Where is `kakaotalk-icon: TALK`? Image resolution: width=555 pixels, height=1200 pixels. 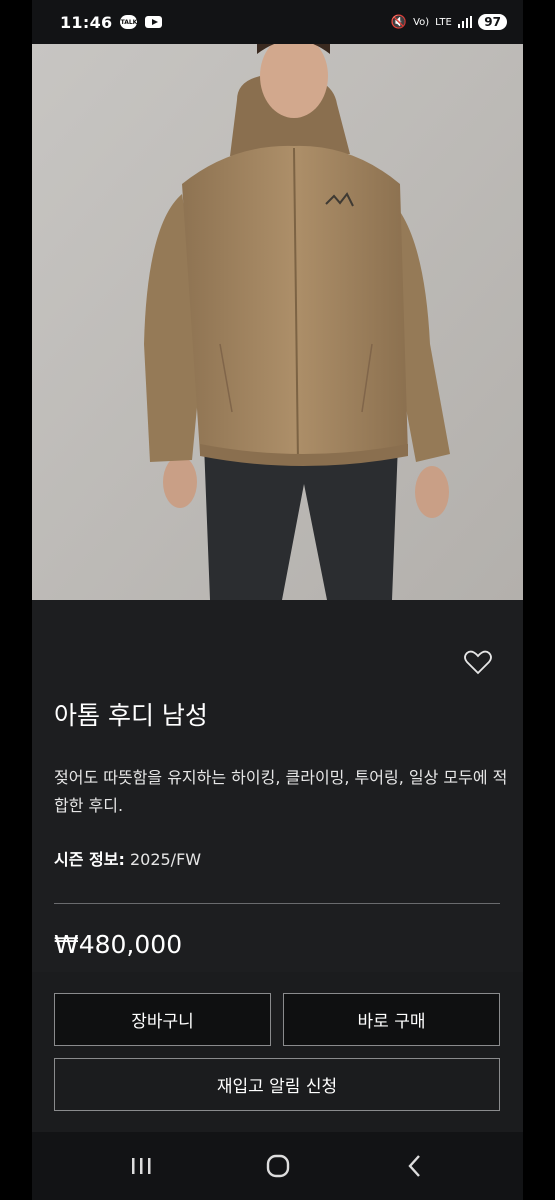 kakaotalk-icon: TALK is located at coordinates (129, 22).